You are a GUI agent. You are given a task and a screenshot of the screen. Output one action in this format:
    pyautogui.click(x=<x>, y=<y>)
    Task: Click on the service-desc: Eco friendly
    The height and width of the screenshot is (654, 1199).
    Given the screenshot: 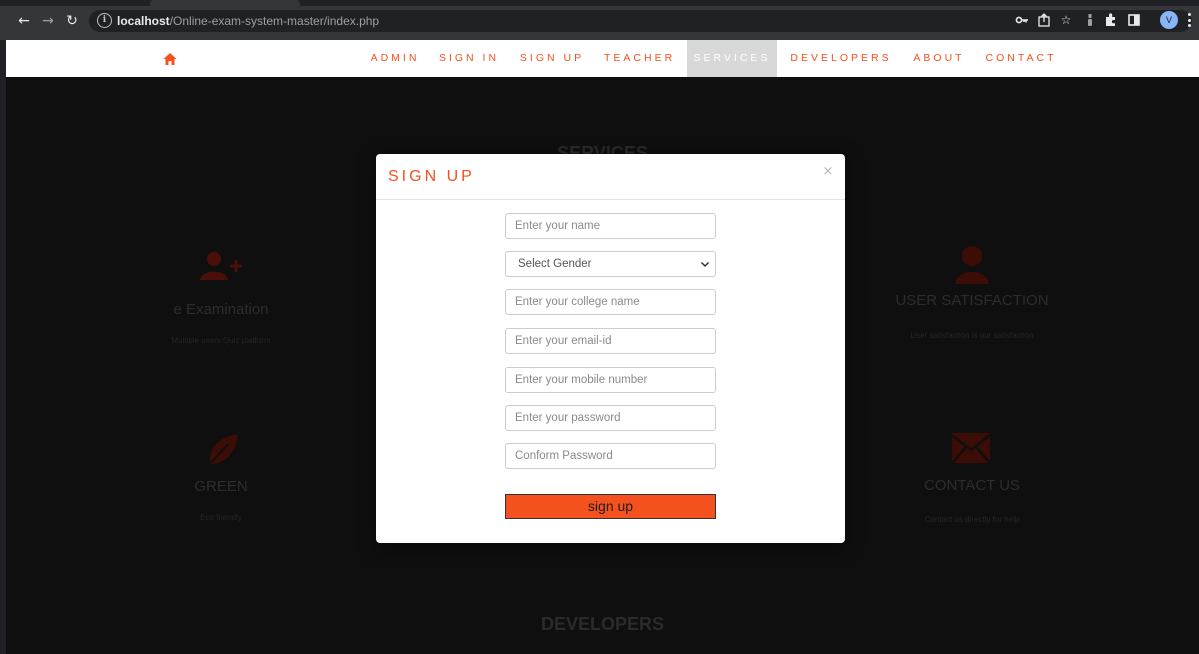 What is the action you would take?
    pyautogui.click(x=221, y=517)
    